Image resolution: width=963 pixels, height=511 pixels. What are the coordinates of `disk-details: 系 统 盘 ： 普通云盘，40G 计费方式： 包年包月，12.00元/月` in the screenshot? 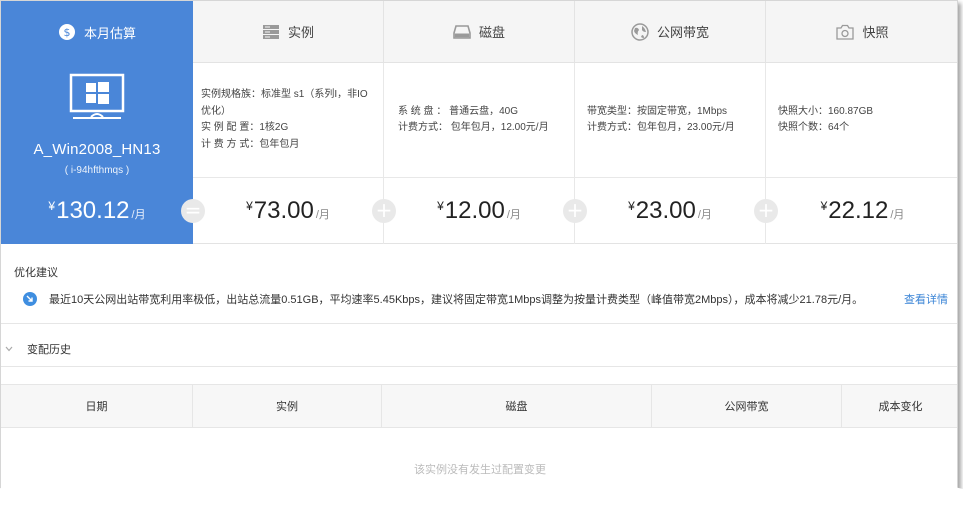 It's located at (479, 120).